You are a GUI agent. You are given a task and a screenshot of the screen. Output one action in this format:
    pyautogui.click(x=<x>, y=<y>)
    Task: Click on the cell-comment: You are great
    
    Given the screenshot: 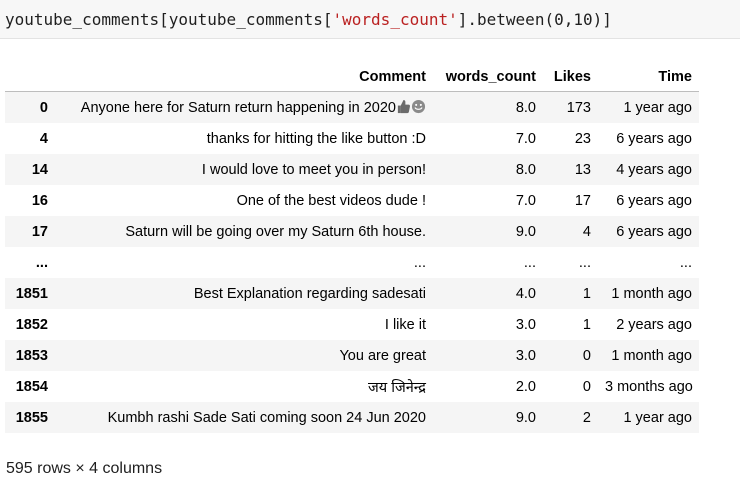 What is the action you would take?
    pyautogui.click(x=382, y=355)
    